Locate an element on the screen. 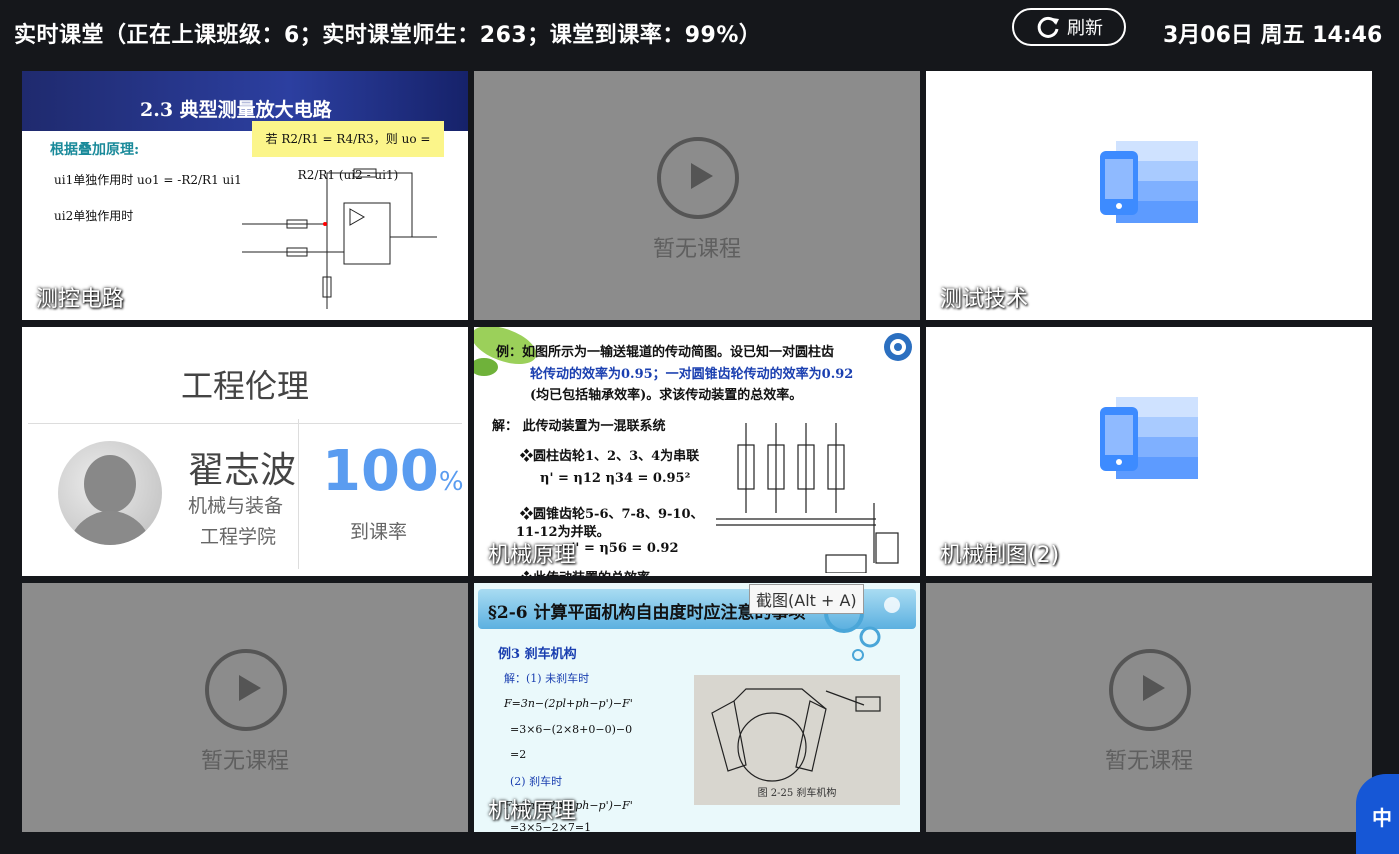 The width and height of the screenshot is (1399, 854). slide-text: 解： 此传动装置为一混联系统 is located at coordinates (579, 426).